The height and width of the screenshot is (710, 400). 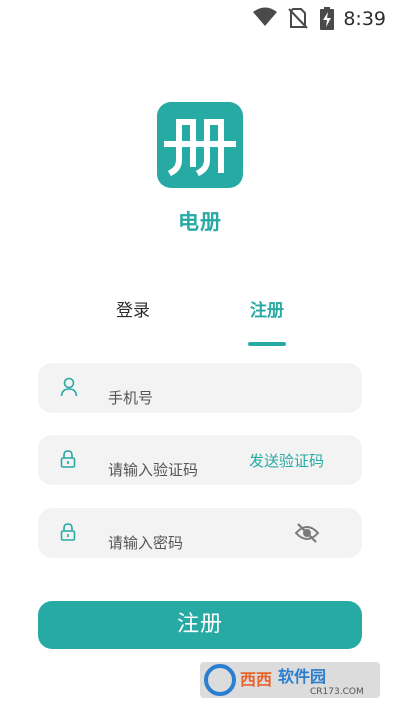 What do you see at coordinates (200, 388) in the screenshot?
I see `phone-field: 手机号` at bounding box center [200, 388].